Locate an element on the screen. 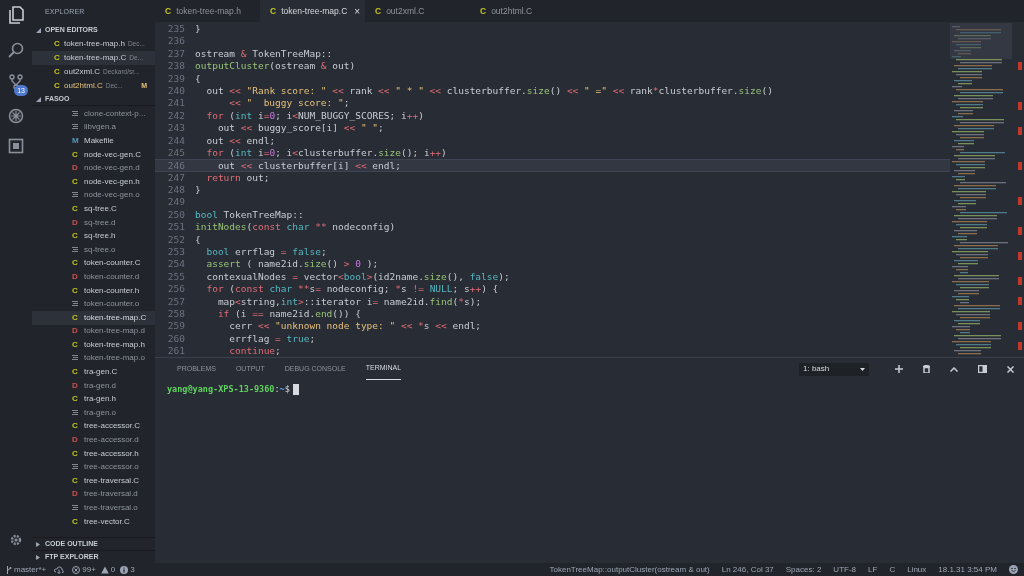  file-item: D token-tree-map.d is located at coordinates (93, 331).